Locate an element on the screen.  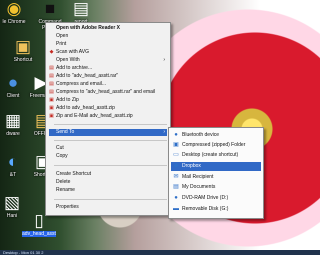
open-with-adobe-reader-x: Open with Adobe Reader X is located at coordinates (108, 28).